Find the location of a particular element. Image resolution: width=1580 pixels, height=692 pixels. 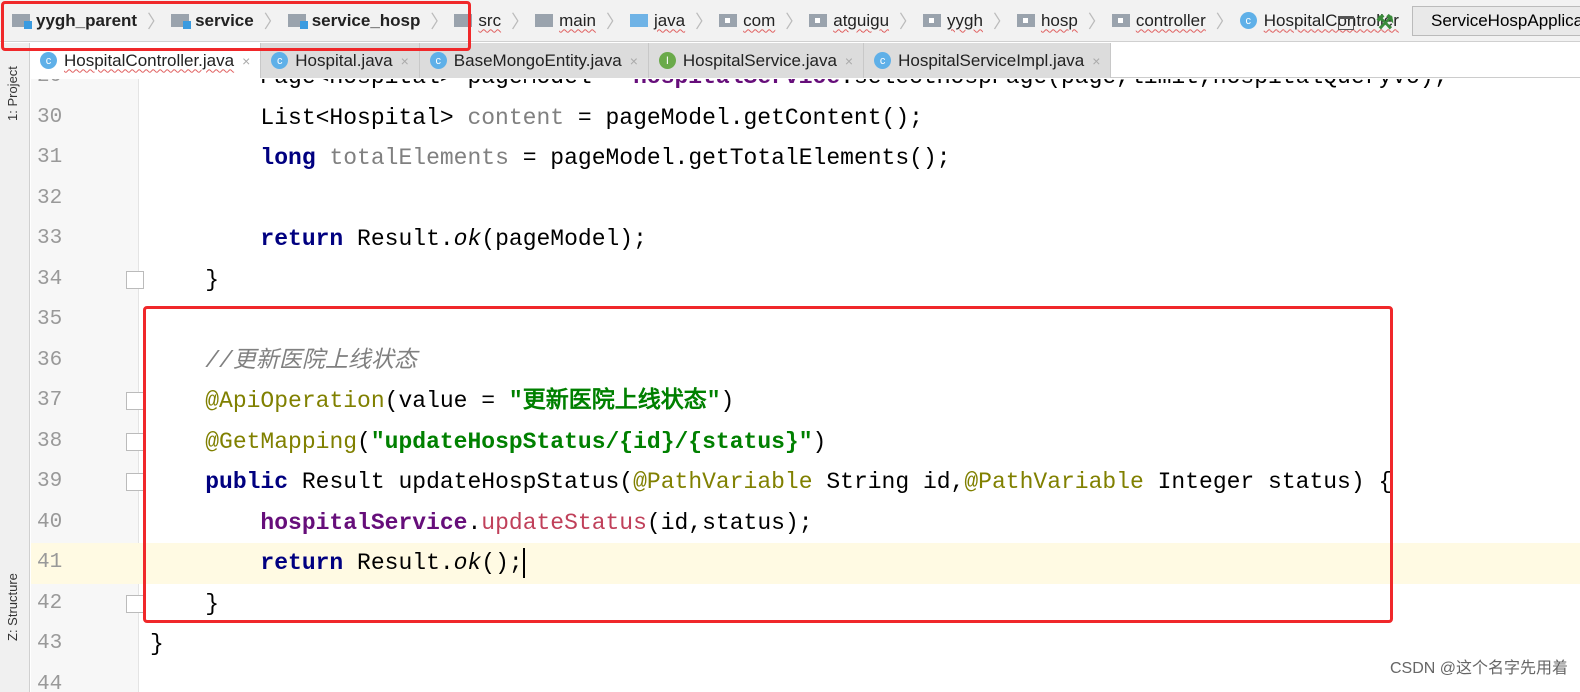

code-token: List<Hospital> is located at coordinates (309, 117).